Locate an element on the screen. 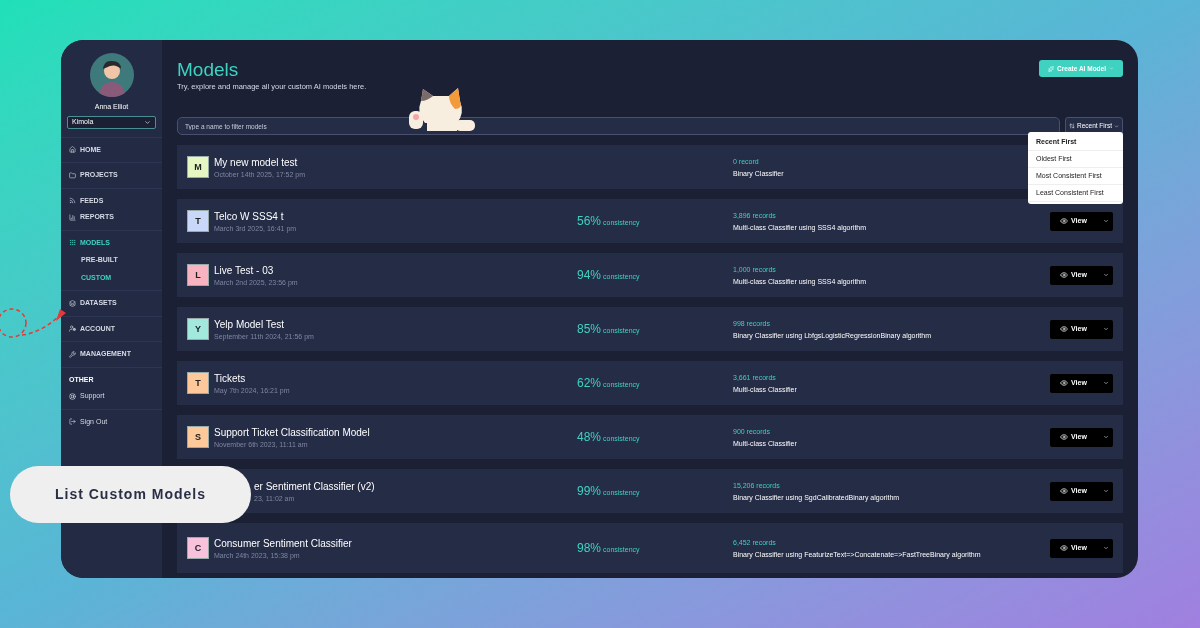 The height and width of the screenshot is (628, 1200). model-name: My new model test is located at coordinates (256, 162).